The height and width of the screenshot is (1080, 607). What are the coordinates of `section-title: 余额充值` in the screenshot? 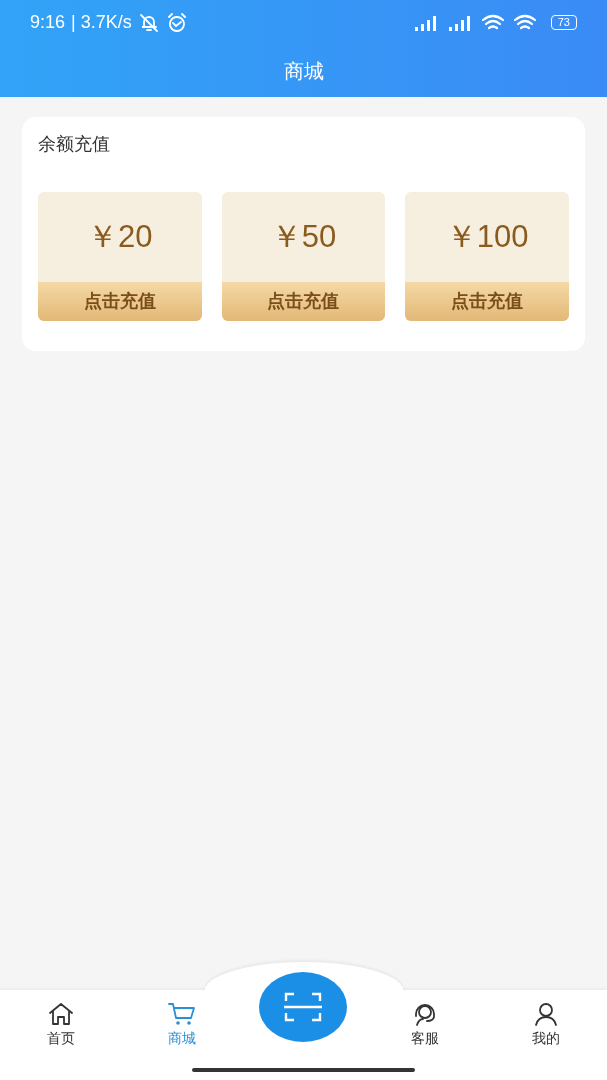 It's located at (74, 144).